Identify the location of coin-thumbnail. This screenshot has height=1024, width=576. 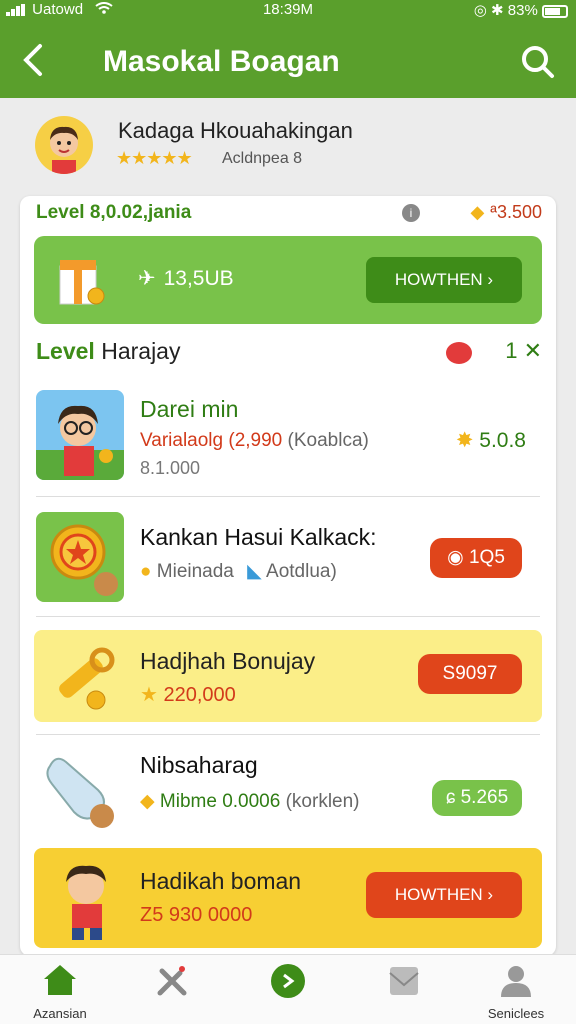
(80, 557).